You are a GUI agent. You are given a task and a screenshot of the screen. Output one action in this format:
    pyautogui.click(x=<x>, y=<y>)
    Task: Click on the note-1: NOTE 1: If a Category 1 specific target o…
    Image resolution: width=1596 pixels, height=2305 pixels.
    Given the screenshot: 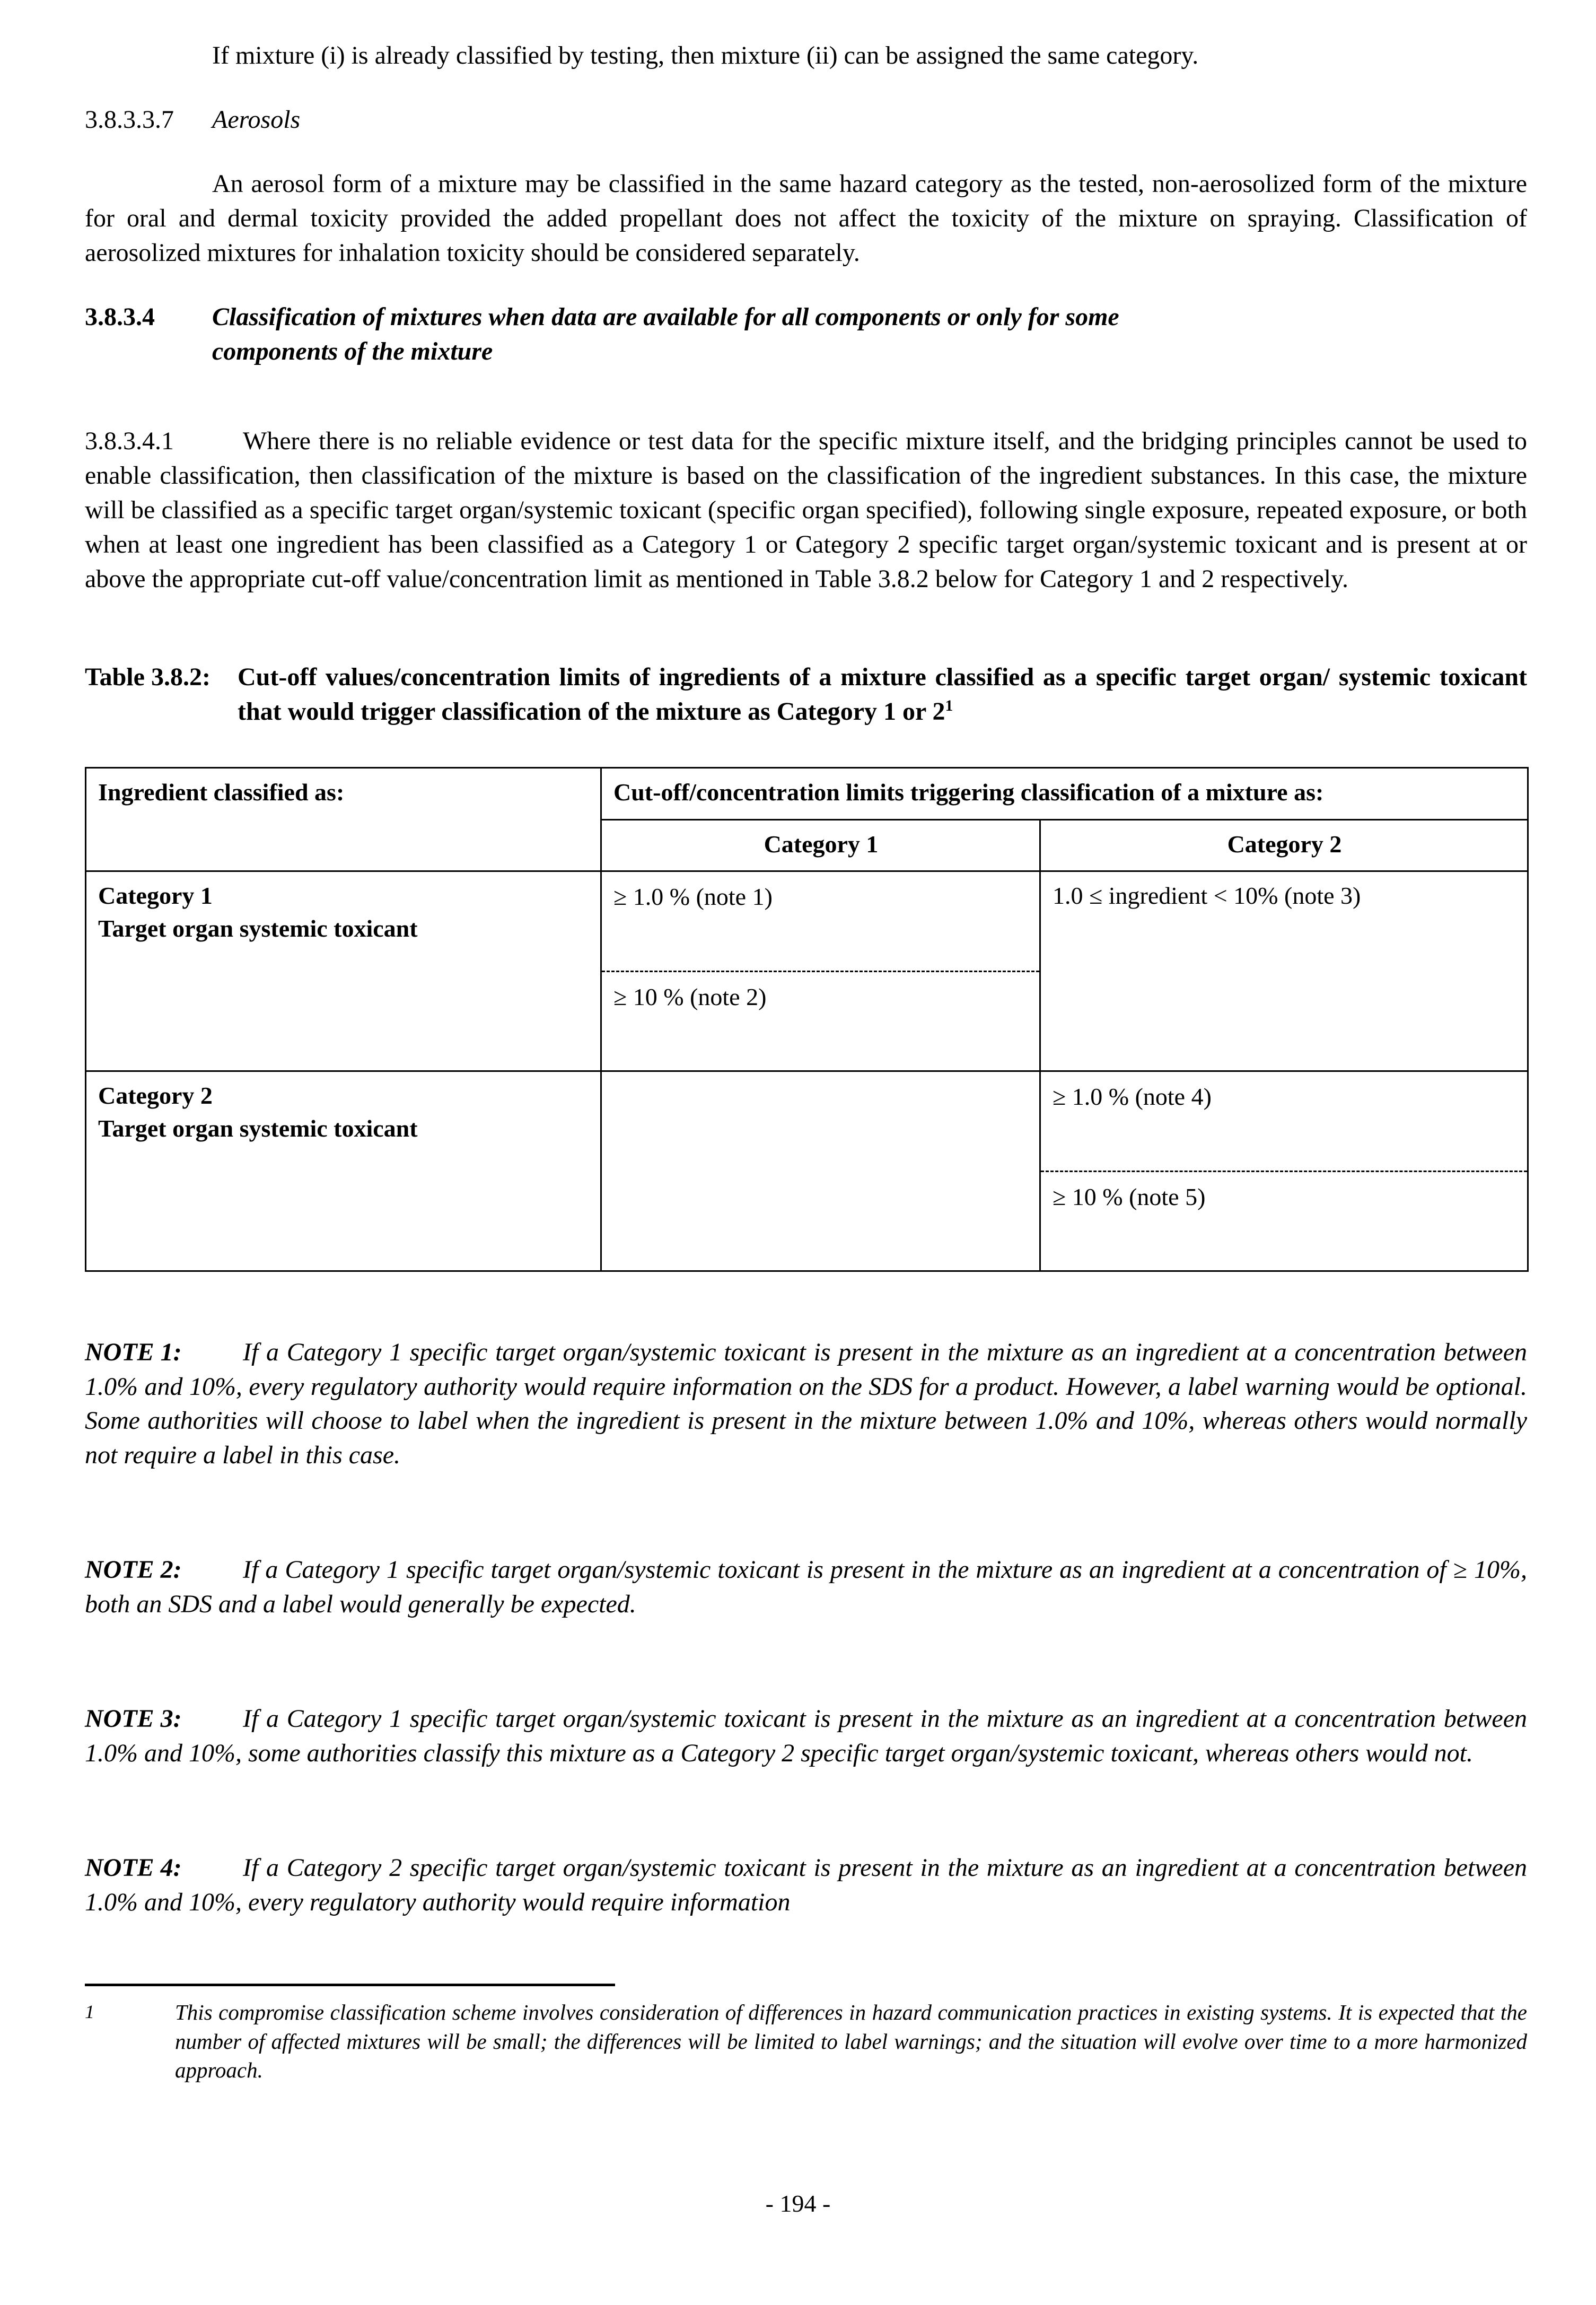 What is the action you would take?
    pyautogui.click(x=806, y=1404)
    